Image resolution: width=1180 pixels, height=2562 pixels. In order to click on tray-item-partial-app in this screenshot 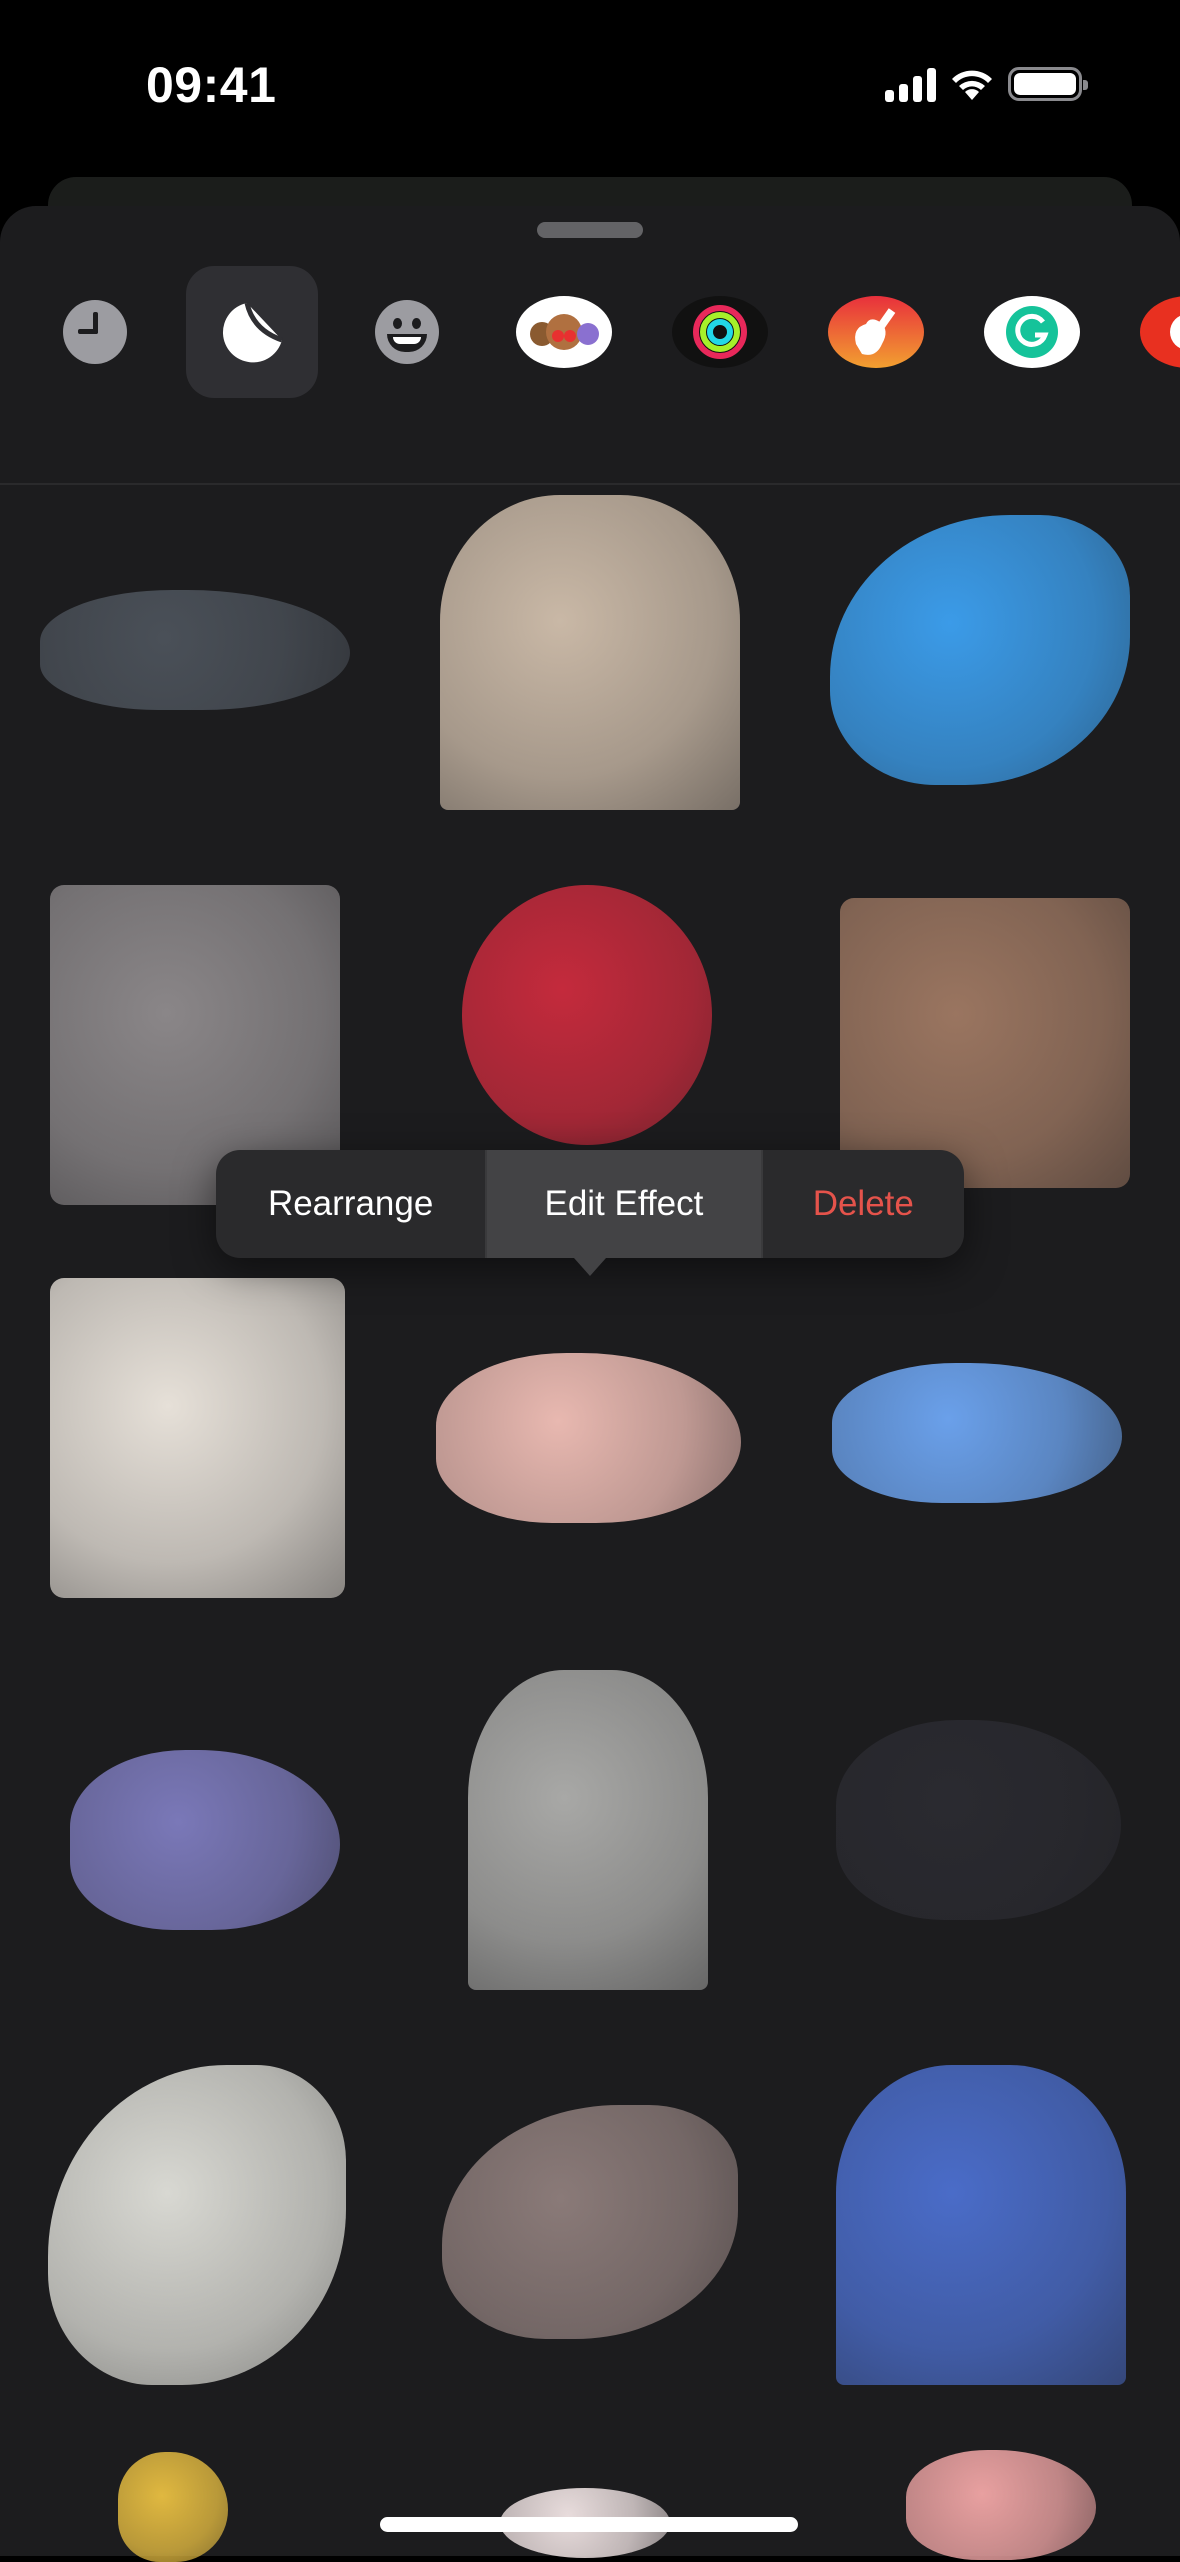, I will do `click(1151, 332)`.